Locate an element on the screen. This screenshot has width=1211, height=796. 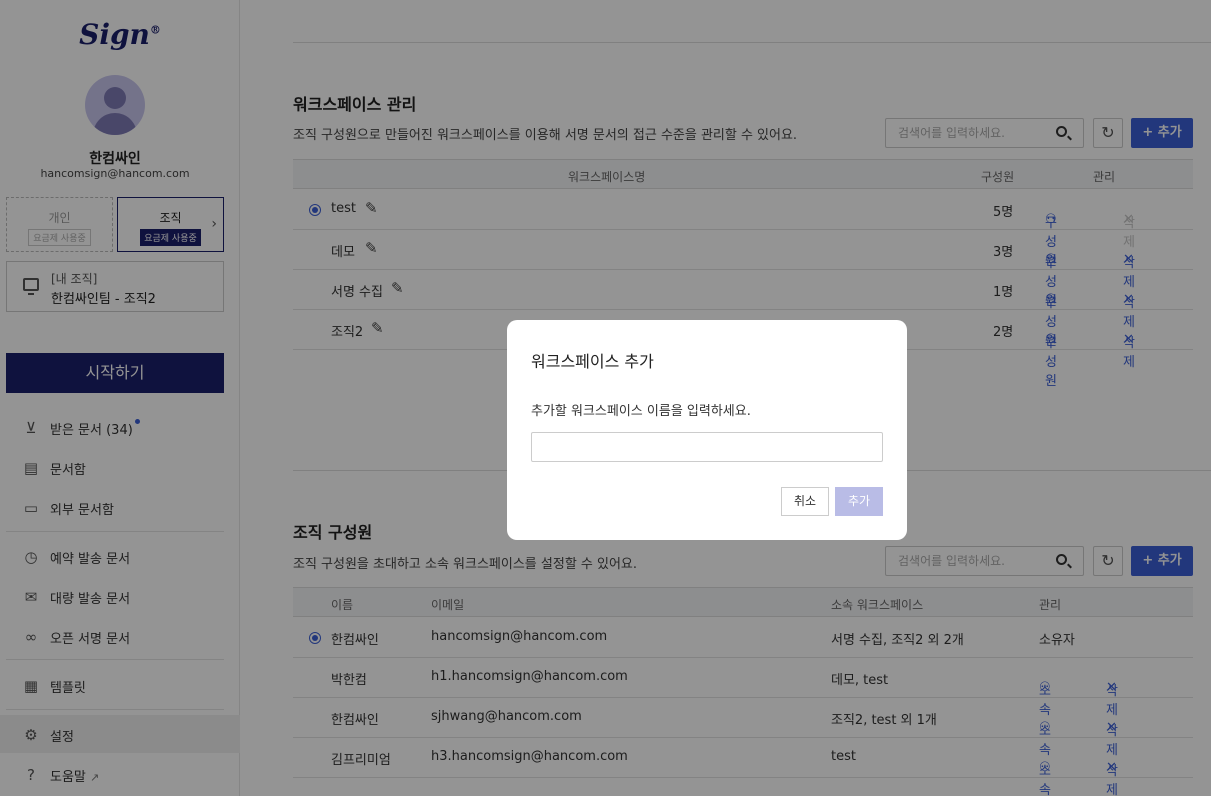
dialog-title: 워크스페이스 추가 is located at coordinates (592, 361).